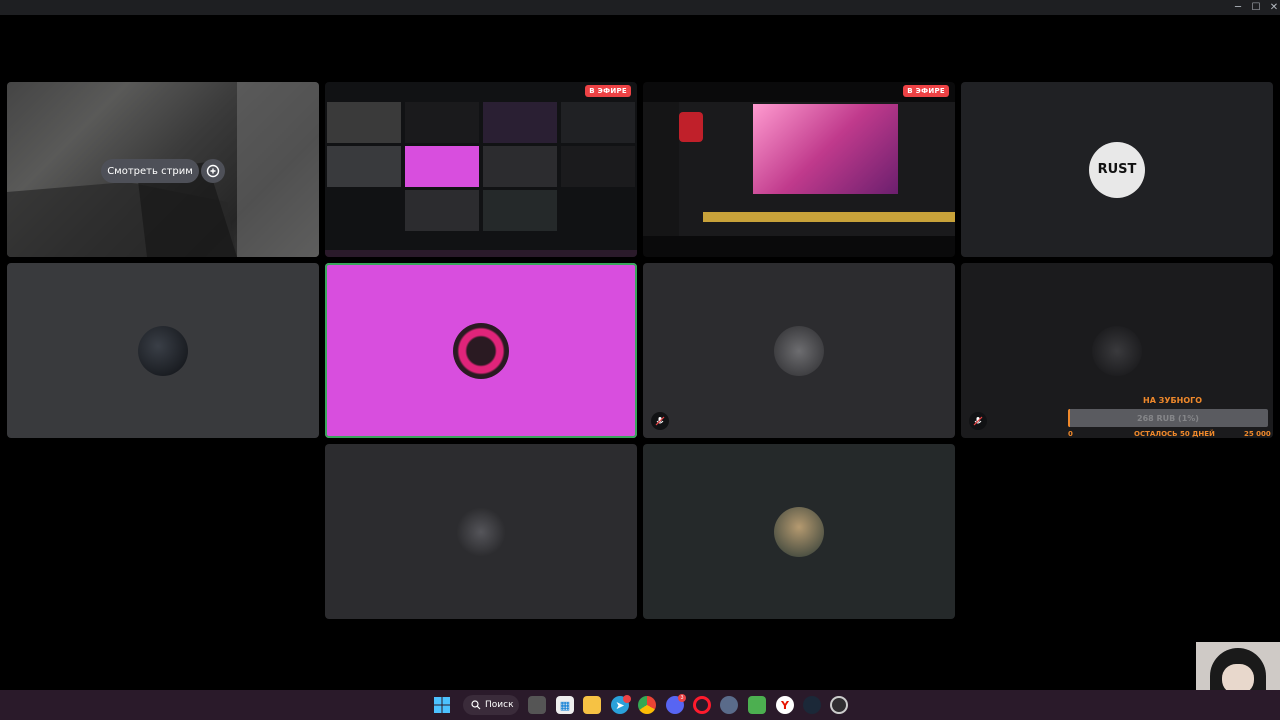 The height and width of the screenshot is (720, 1280). I want to click on steam-icon, so click(812, 705).